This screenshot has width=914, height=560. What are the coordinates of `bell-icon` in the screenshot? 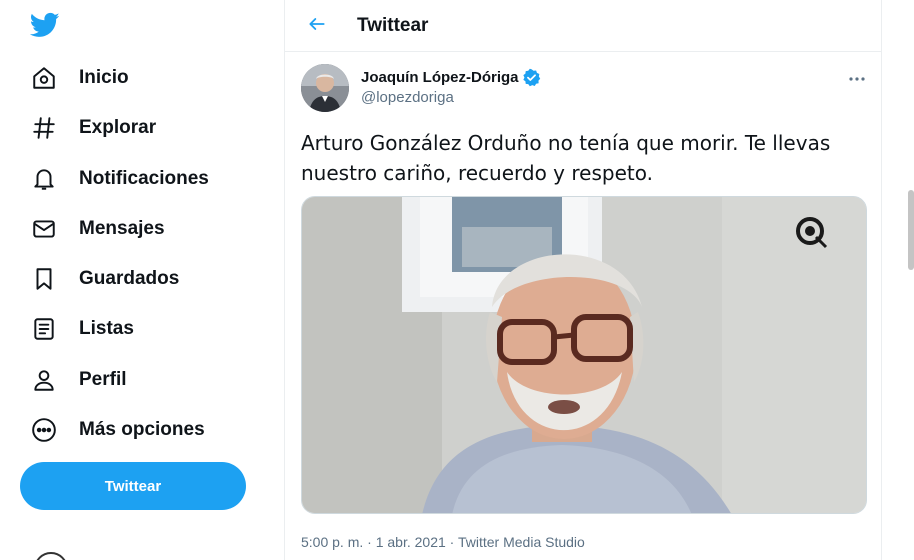 It's located at (44, 179).